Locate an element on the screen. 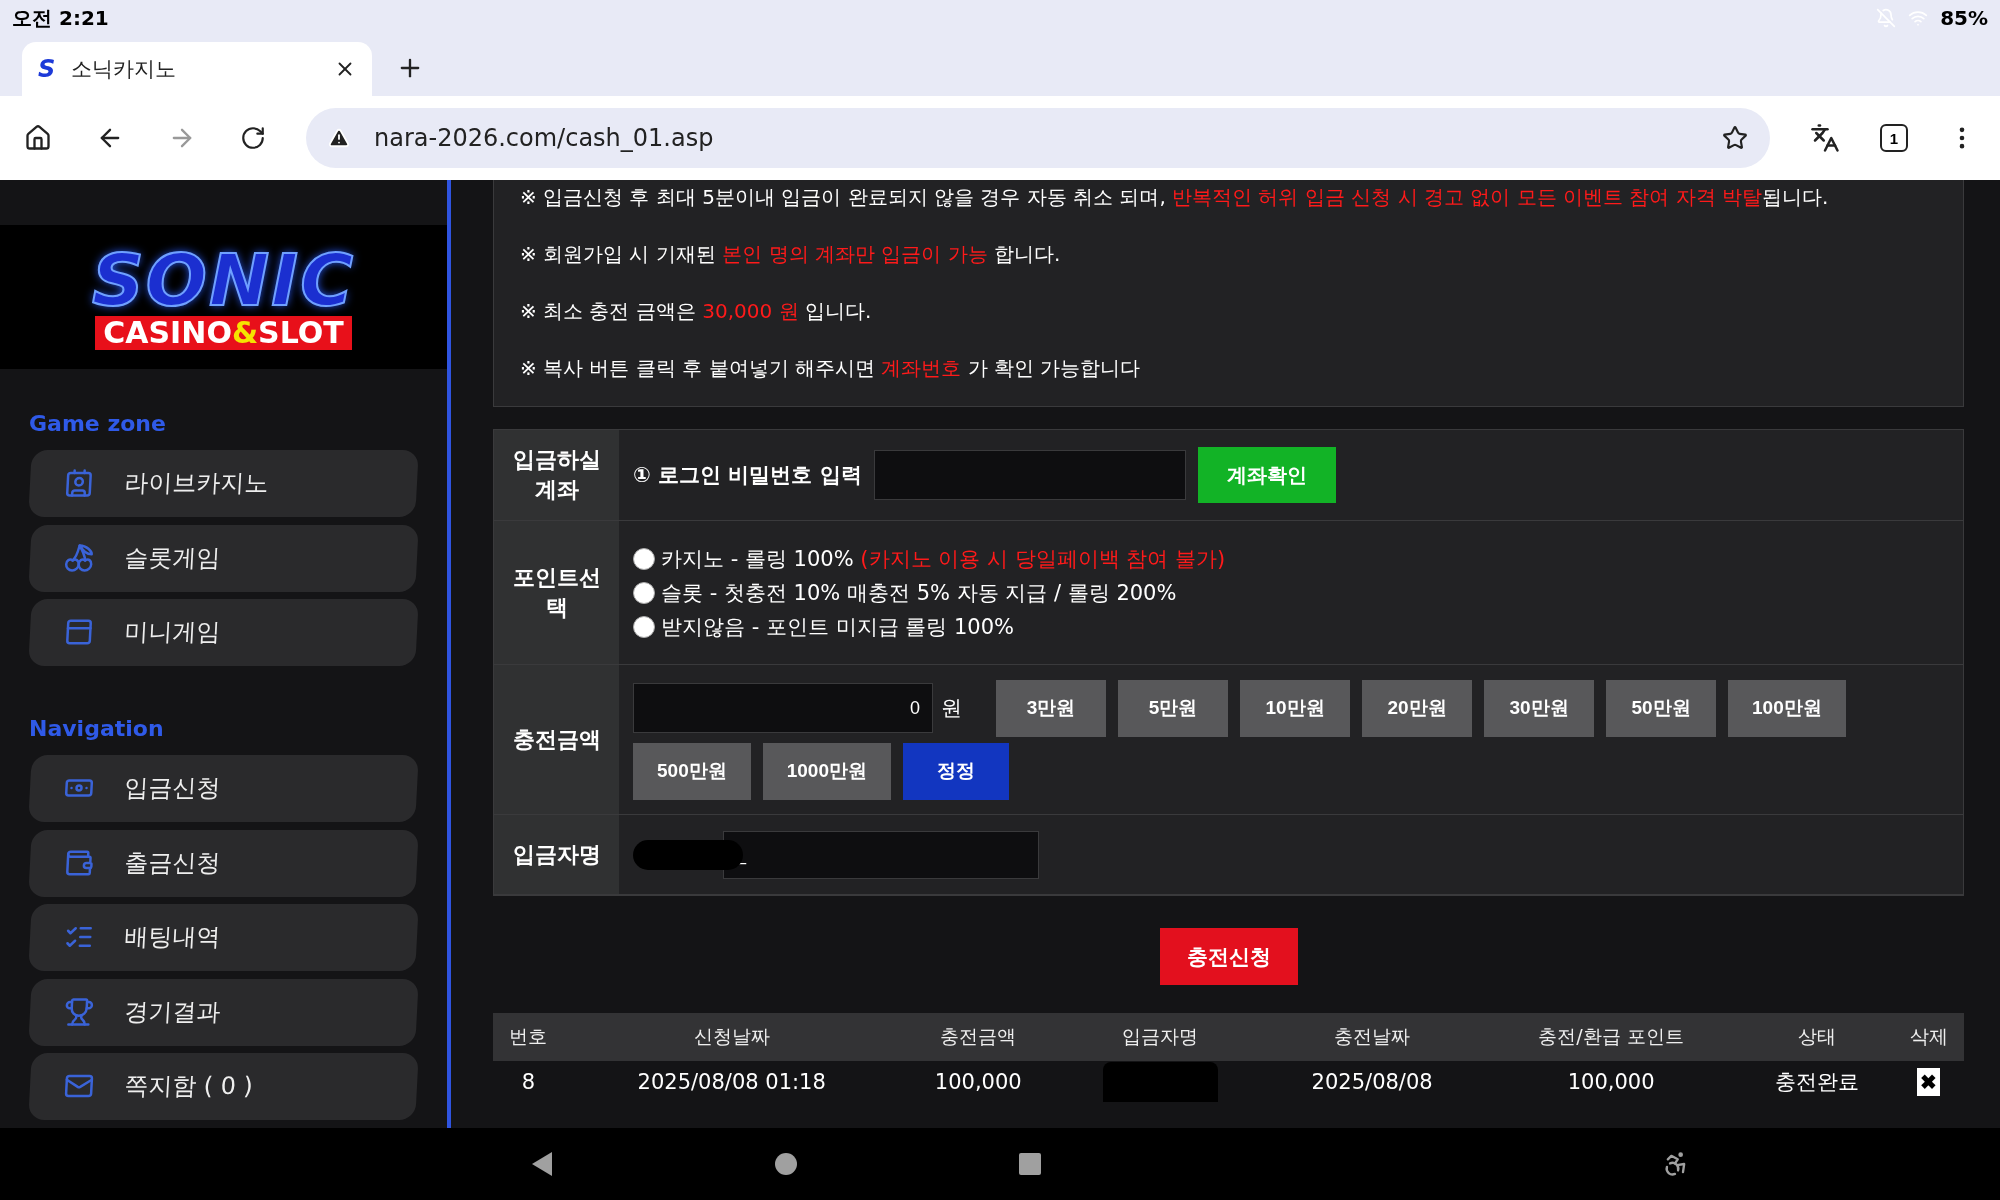 This screenshot has height=1200, width=2000. notice-text: ※ 회원가입 시 기재된 본인 명의 계좌만 입금이 가능 합니다. is located at coordinates (791, 254).